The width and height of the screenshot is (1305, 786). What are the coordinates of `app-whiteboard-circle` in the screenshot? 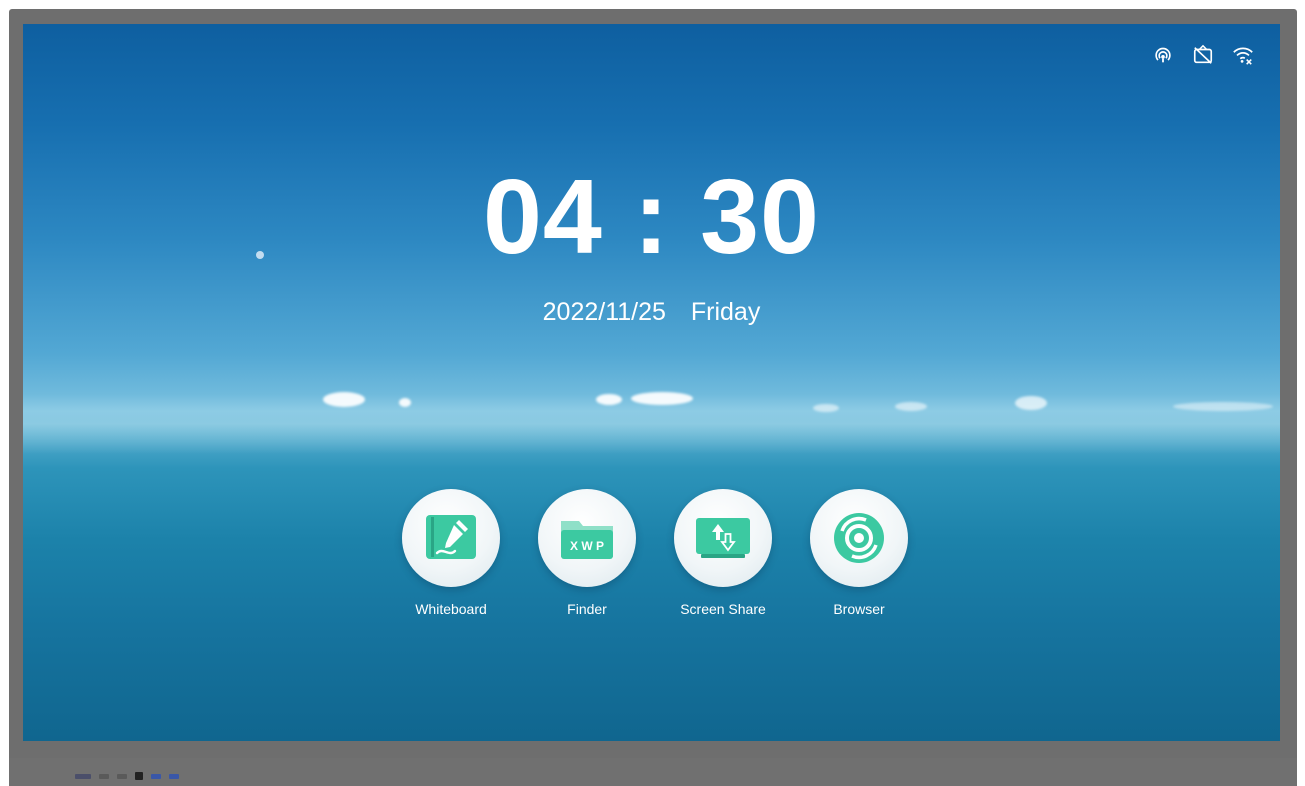 It's located at (451, 538).